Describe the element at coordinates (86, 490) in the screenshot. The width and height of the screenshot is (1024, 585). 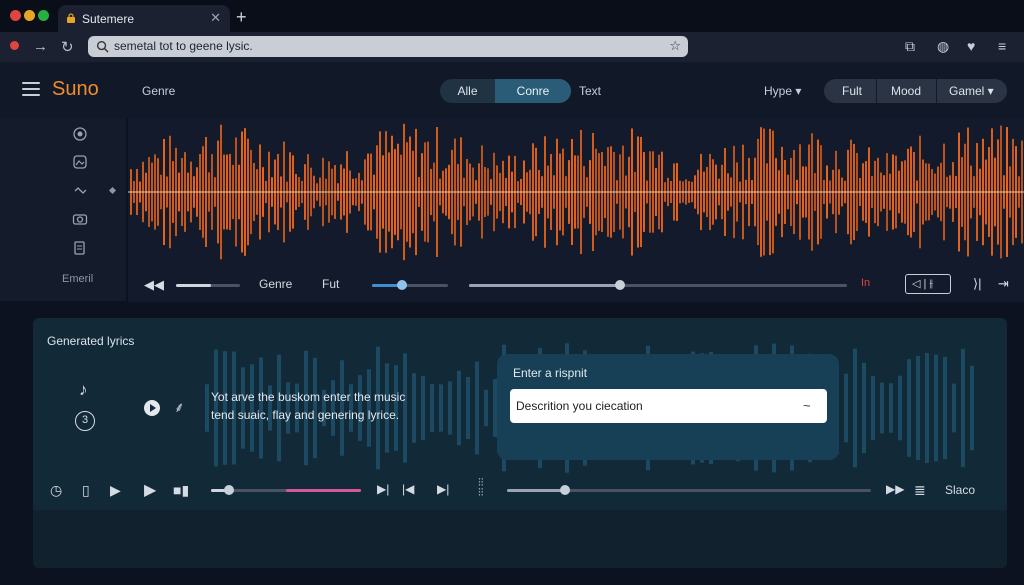
I see `bookmark-icon: ▯` at that location.